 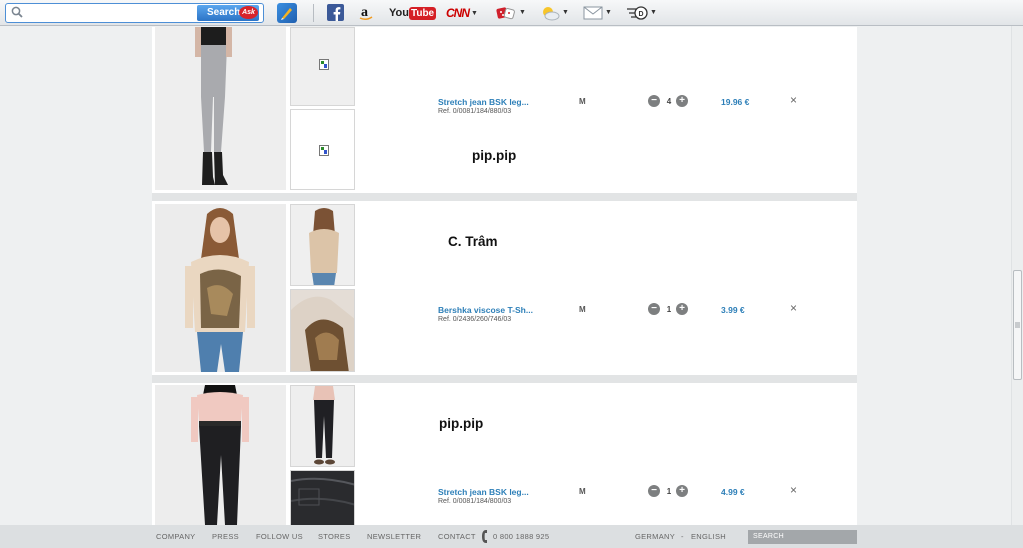 What do you see at coordinates (708, 536) in the screenshot?
I see `footer-language-selector: ENGLISH` at bounding box center [708, 536].